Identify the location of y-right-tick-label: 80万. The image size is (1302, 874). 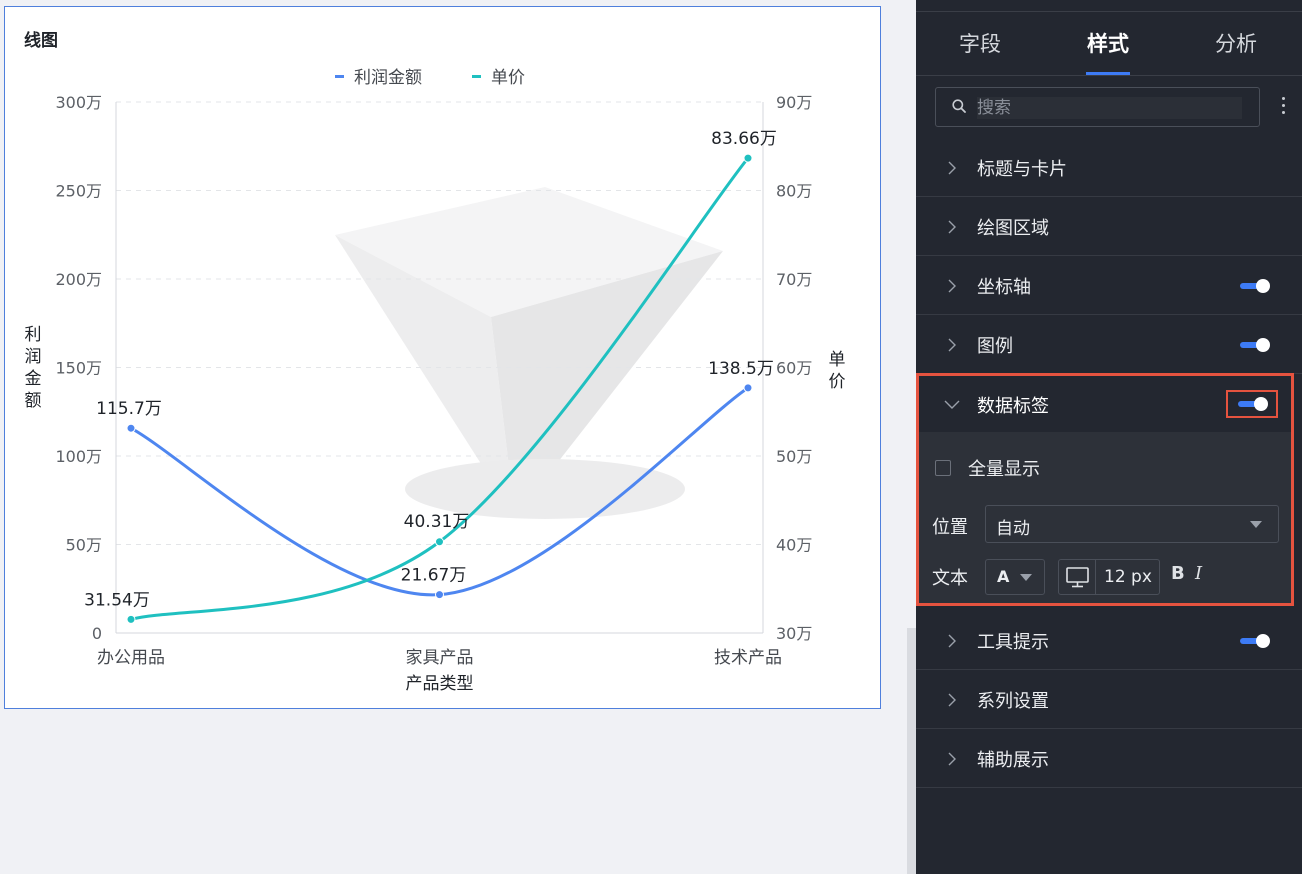
(794, 191).